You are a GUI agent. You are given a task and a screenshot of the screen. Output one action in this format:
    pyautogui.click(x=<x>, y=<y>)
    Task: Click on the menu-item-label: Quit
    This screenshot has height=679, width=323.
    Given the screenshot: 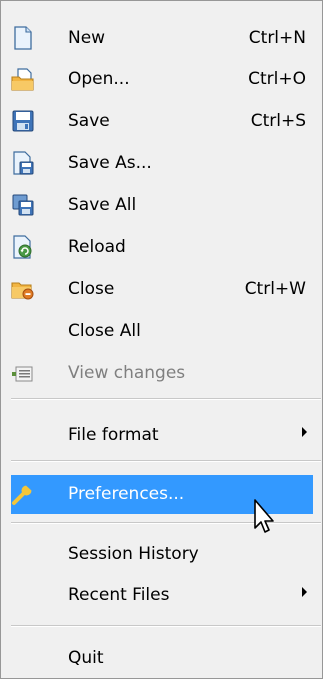 What is the action you would take?
    pyautogui.click(x=86, y=658)
    